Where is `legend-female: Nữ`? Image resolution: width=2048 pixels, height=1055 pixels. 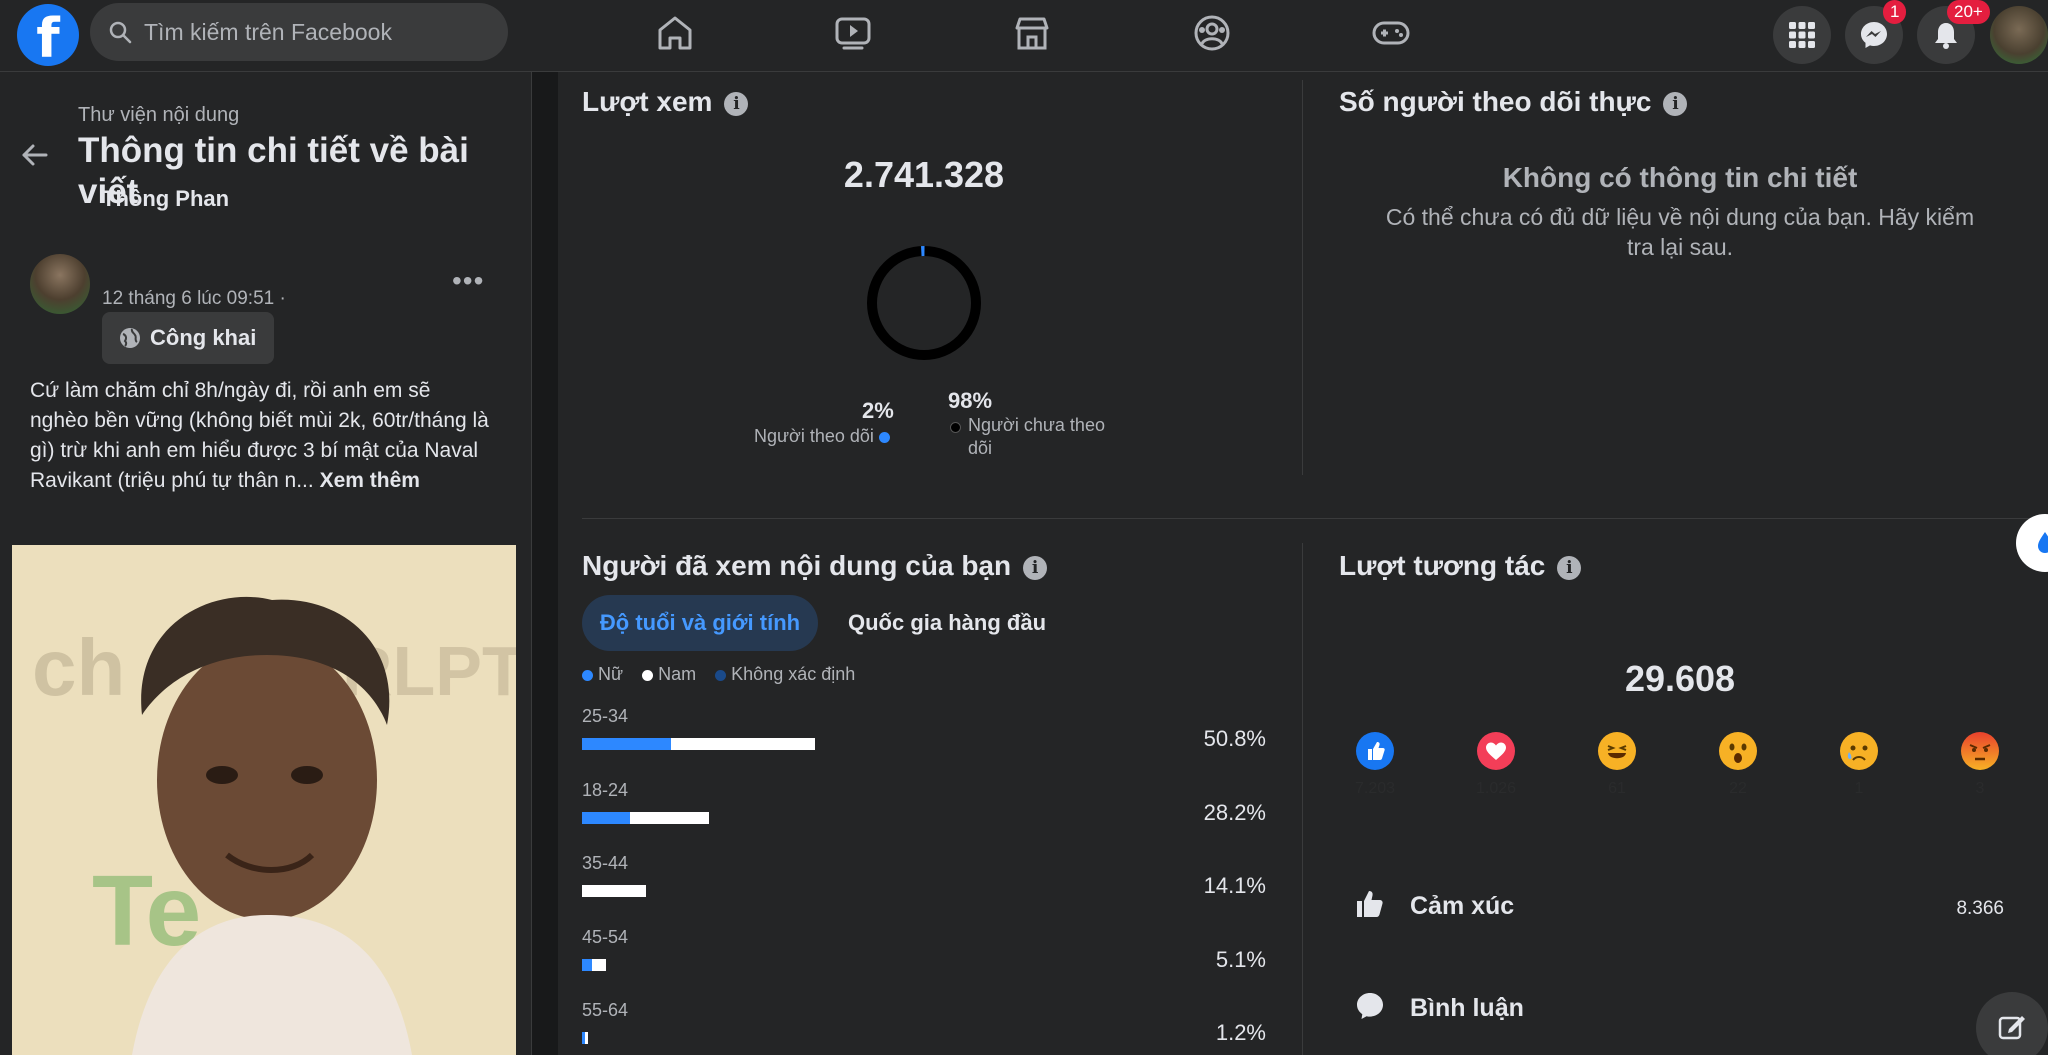
legend-female: Nữ is located at coordinates (602, 674).